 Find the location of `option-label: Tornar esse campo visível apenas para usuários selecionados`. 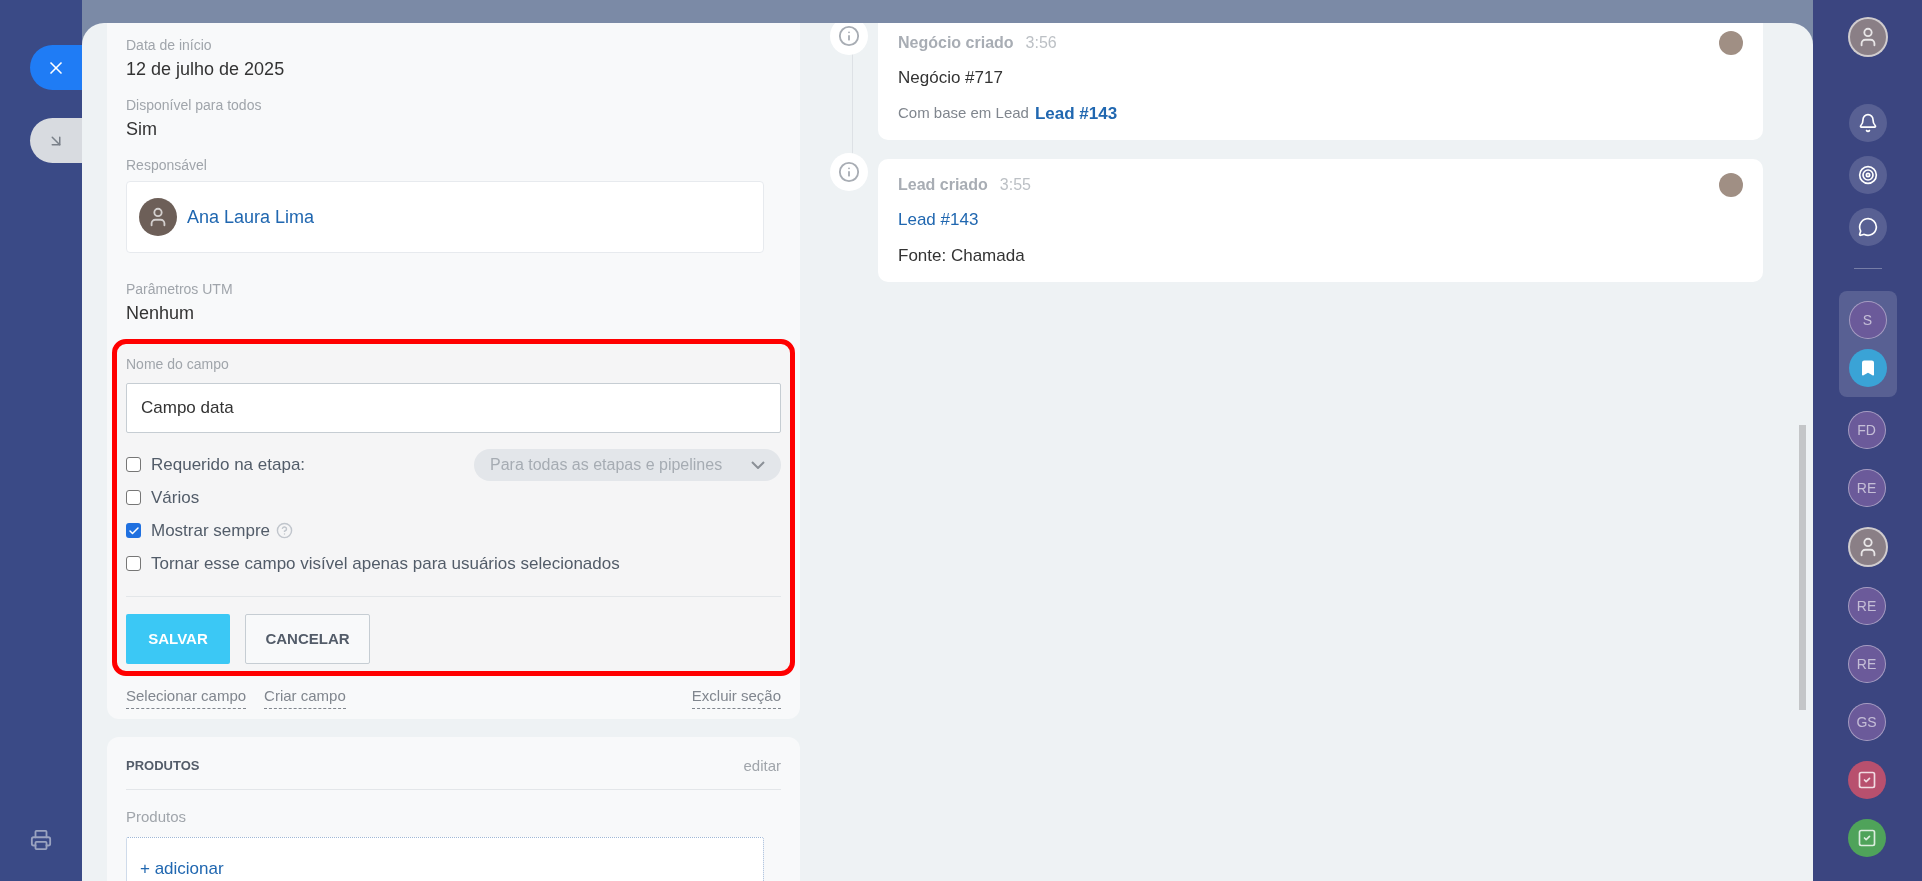

option-label: Tornar esse campo visível apenas para usuários selecionados is located at coordinates (385, 563).